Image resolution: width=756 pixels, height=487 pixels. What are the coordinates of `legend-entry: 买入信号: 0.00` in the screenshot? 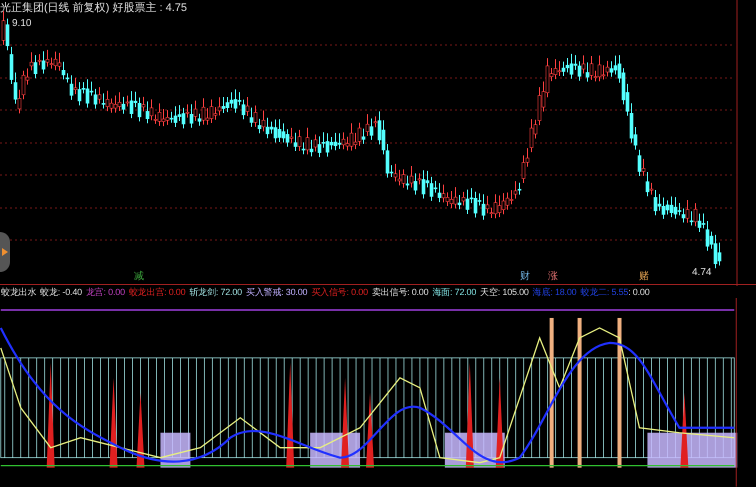 It's located at (339, 292).